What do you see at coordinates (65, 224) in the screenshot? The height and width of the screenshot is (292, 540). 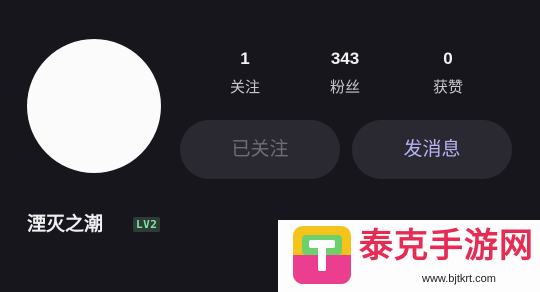 I see `profile-name: 湮灭之潮` at bounding box center [65, 224].